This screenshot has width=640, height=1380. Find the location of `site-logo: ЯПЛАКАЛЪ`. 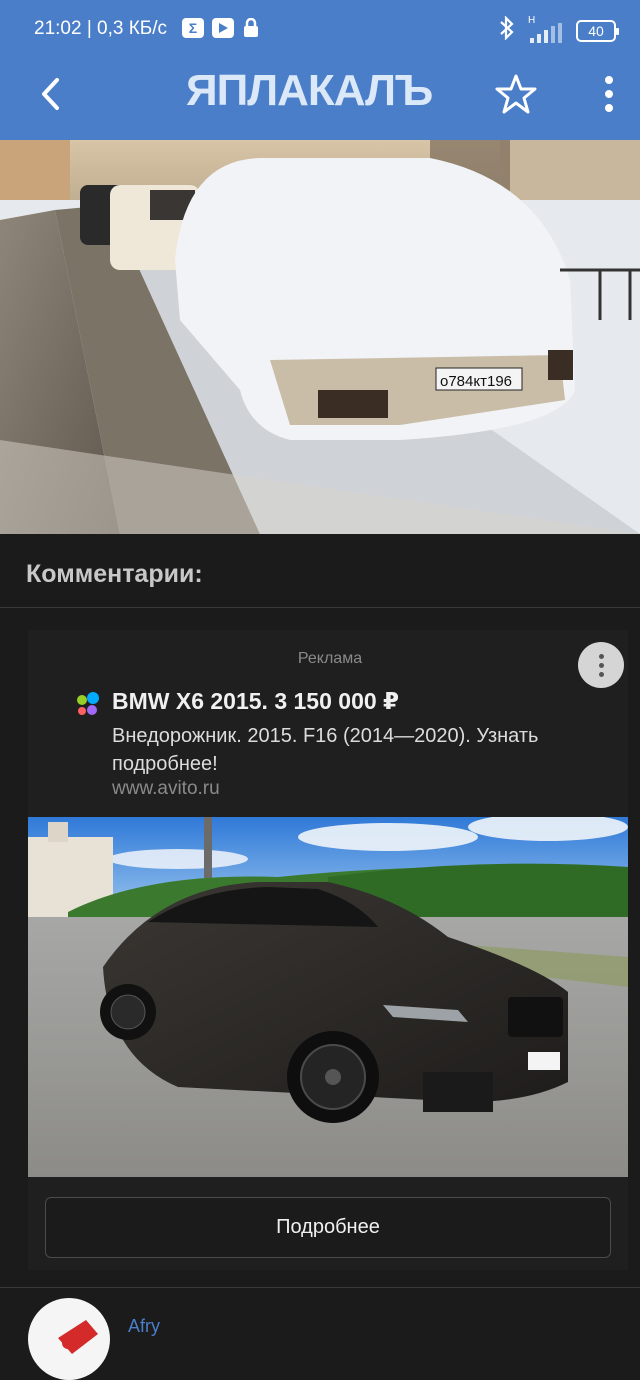

site-logo: ЯПЛАКАЛЪ is located at coordinates (309, 90).